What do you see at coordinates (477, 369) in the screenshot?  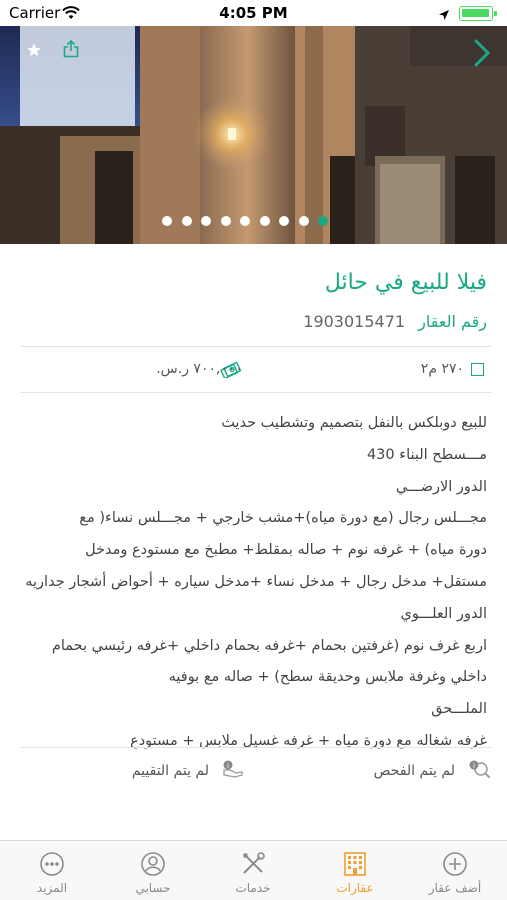 I see `area-square-icon` at bounding box center [477, 369].